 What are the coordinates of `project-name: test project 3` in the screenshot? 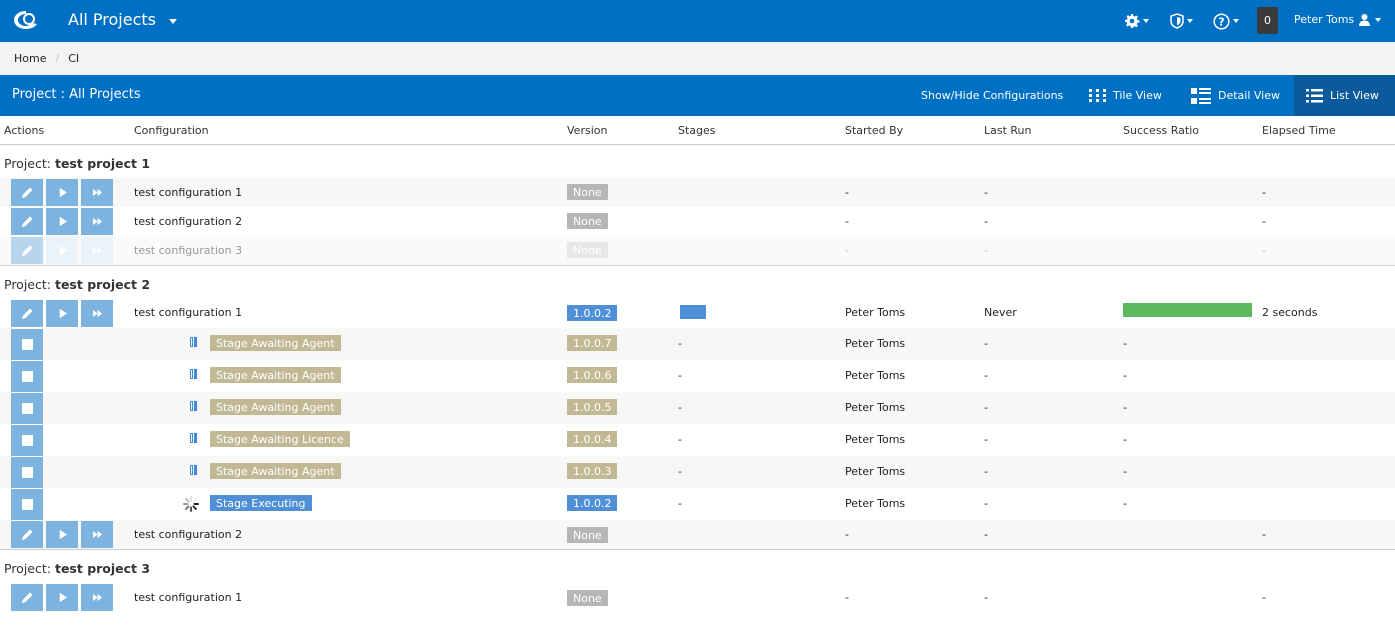 It's located at (102, 568).